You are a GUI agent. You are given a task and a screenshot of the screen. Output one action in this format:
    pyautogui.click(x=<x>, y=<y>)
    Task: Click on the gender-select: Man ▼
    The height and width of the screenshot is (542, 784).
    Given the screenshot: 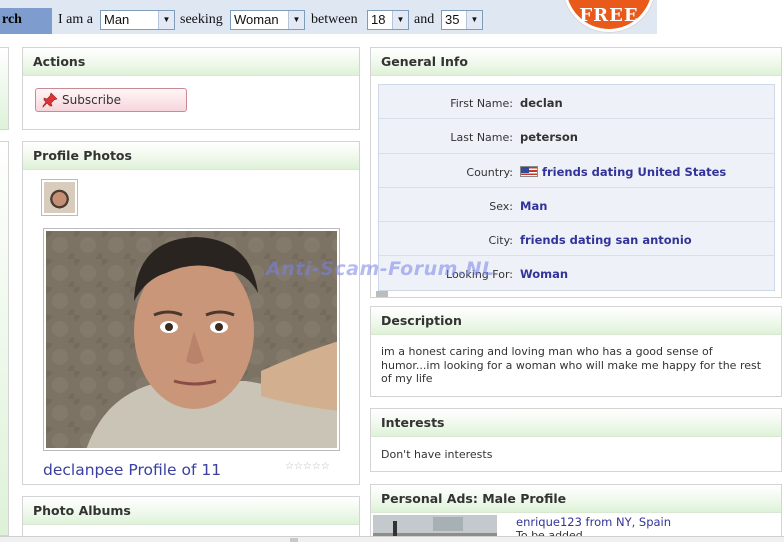 What is the action you would take?
    pyautogui.click(x=137, y=20)
    